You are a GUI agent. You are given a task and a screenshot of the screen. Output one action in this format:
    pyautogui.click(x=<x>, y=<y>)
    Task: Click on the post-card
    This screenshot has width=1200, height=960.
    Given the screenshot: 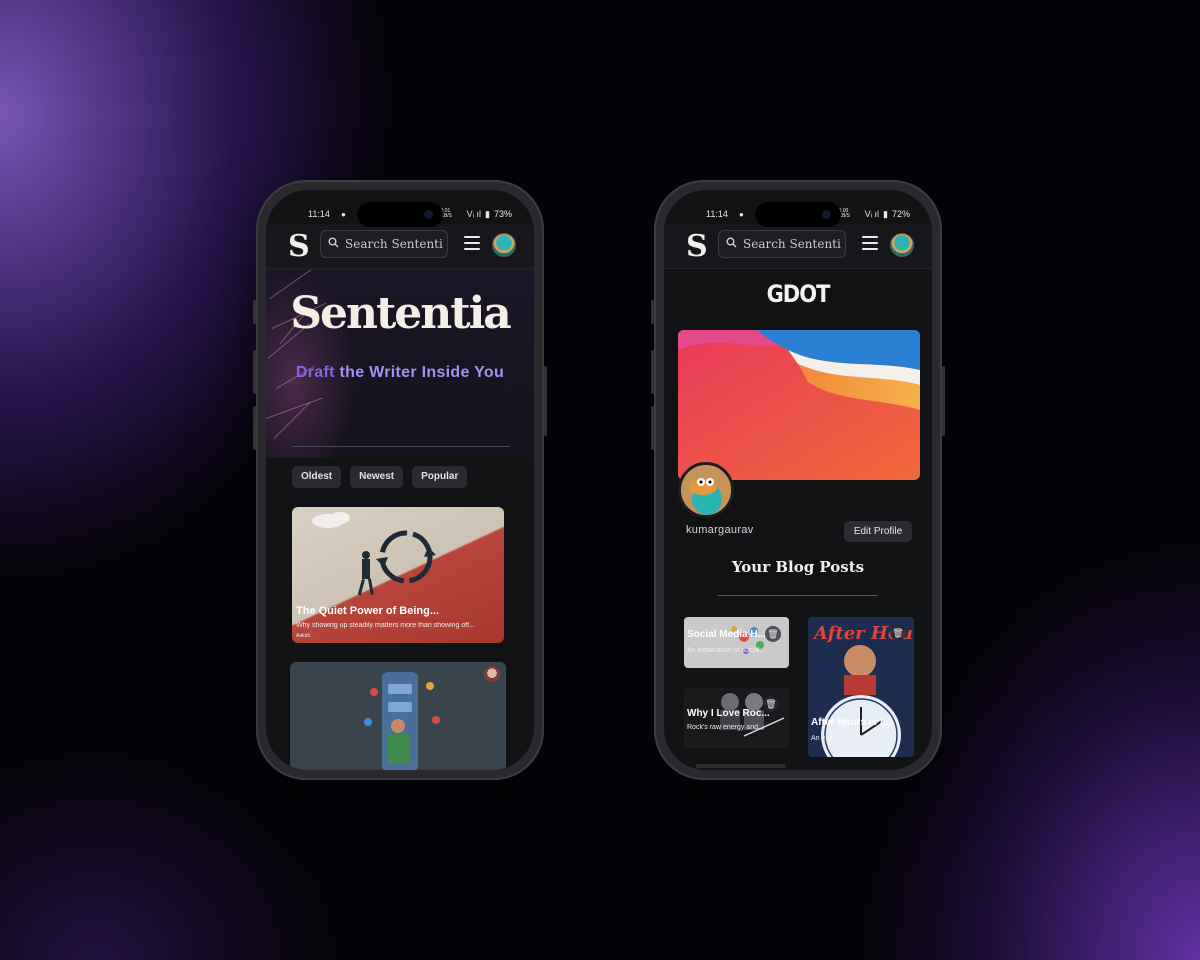 What is the action you would take?
    pyautogui.click(x=398, y=716)
    